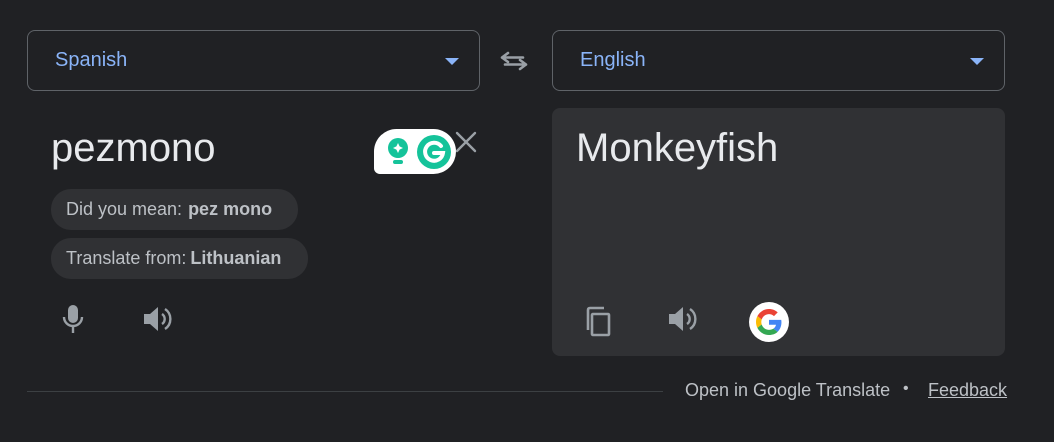  Describe the element at coordinates (677, 148) in the screenshot. I see `translation-text: Monkeyfish` at that location.